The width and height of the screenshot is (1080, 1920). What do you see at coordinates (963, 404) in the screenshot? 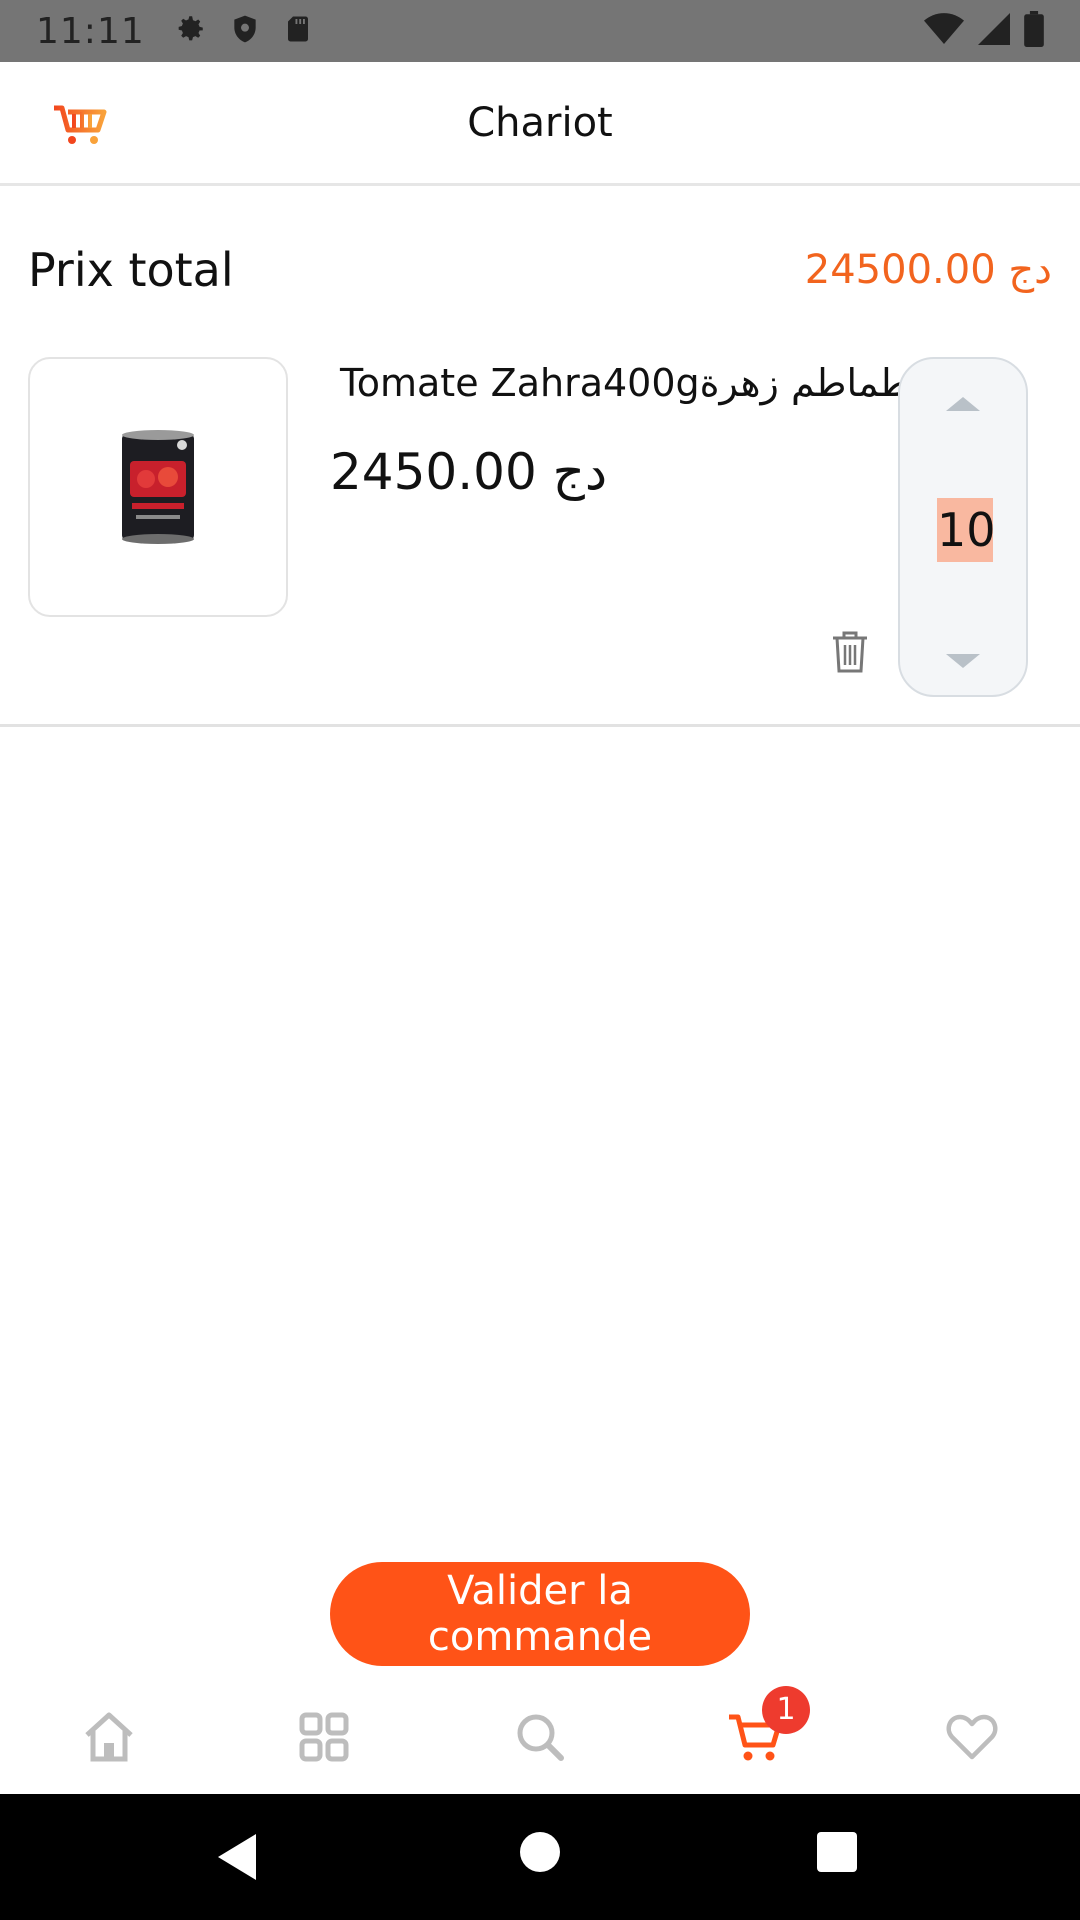
I see `increment-arrow-icon` at bounding box center [963, 404].